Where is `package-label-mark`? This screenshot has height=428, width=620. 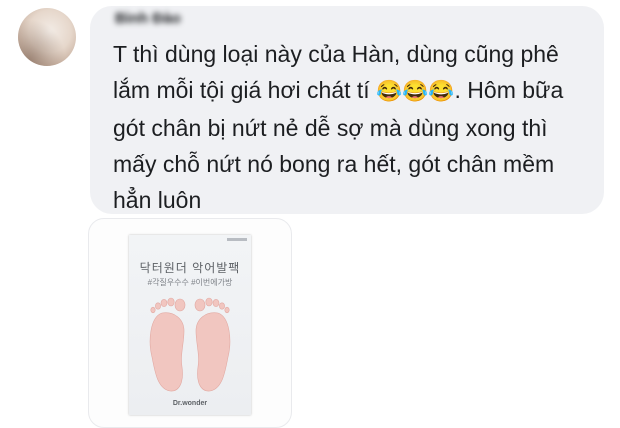 package-label-mark is located at coordinates (237, 239).